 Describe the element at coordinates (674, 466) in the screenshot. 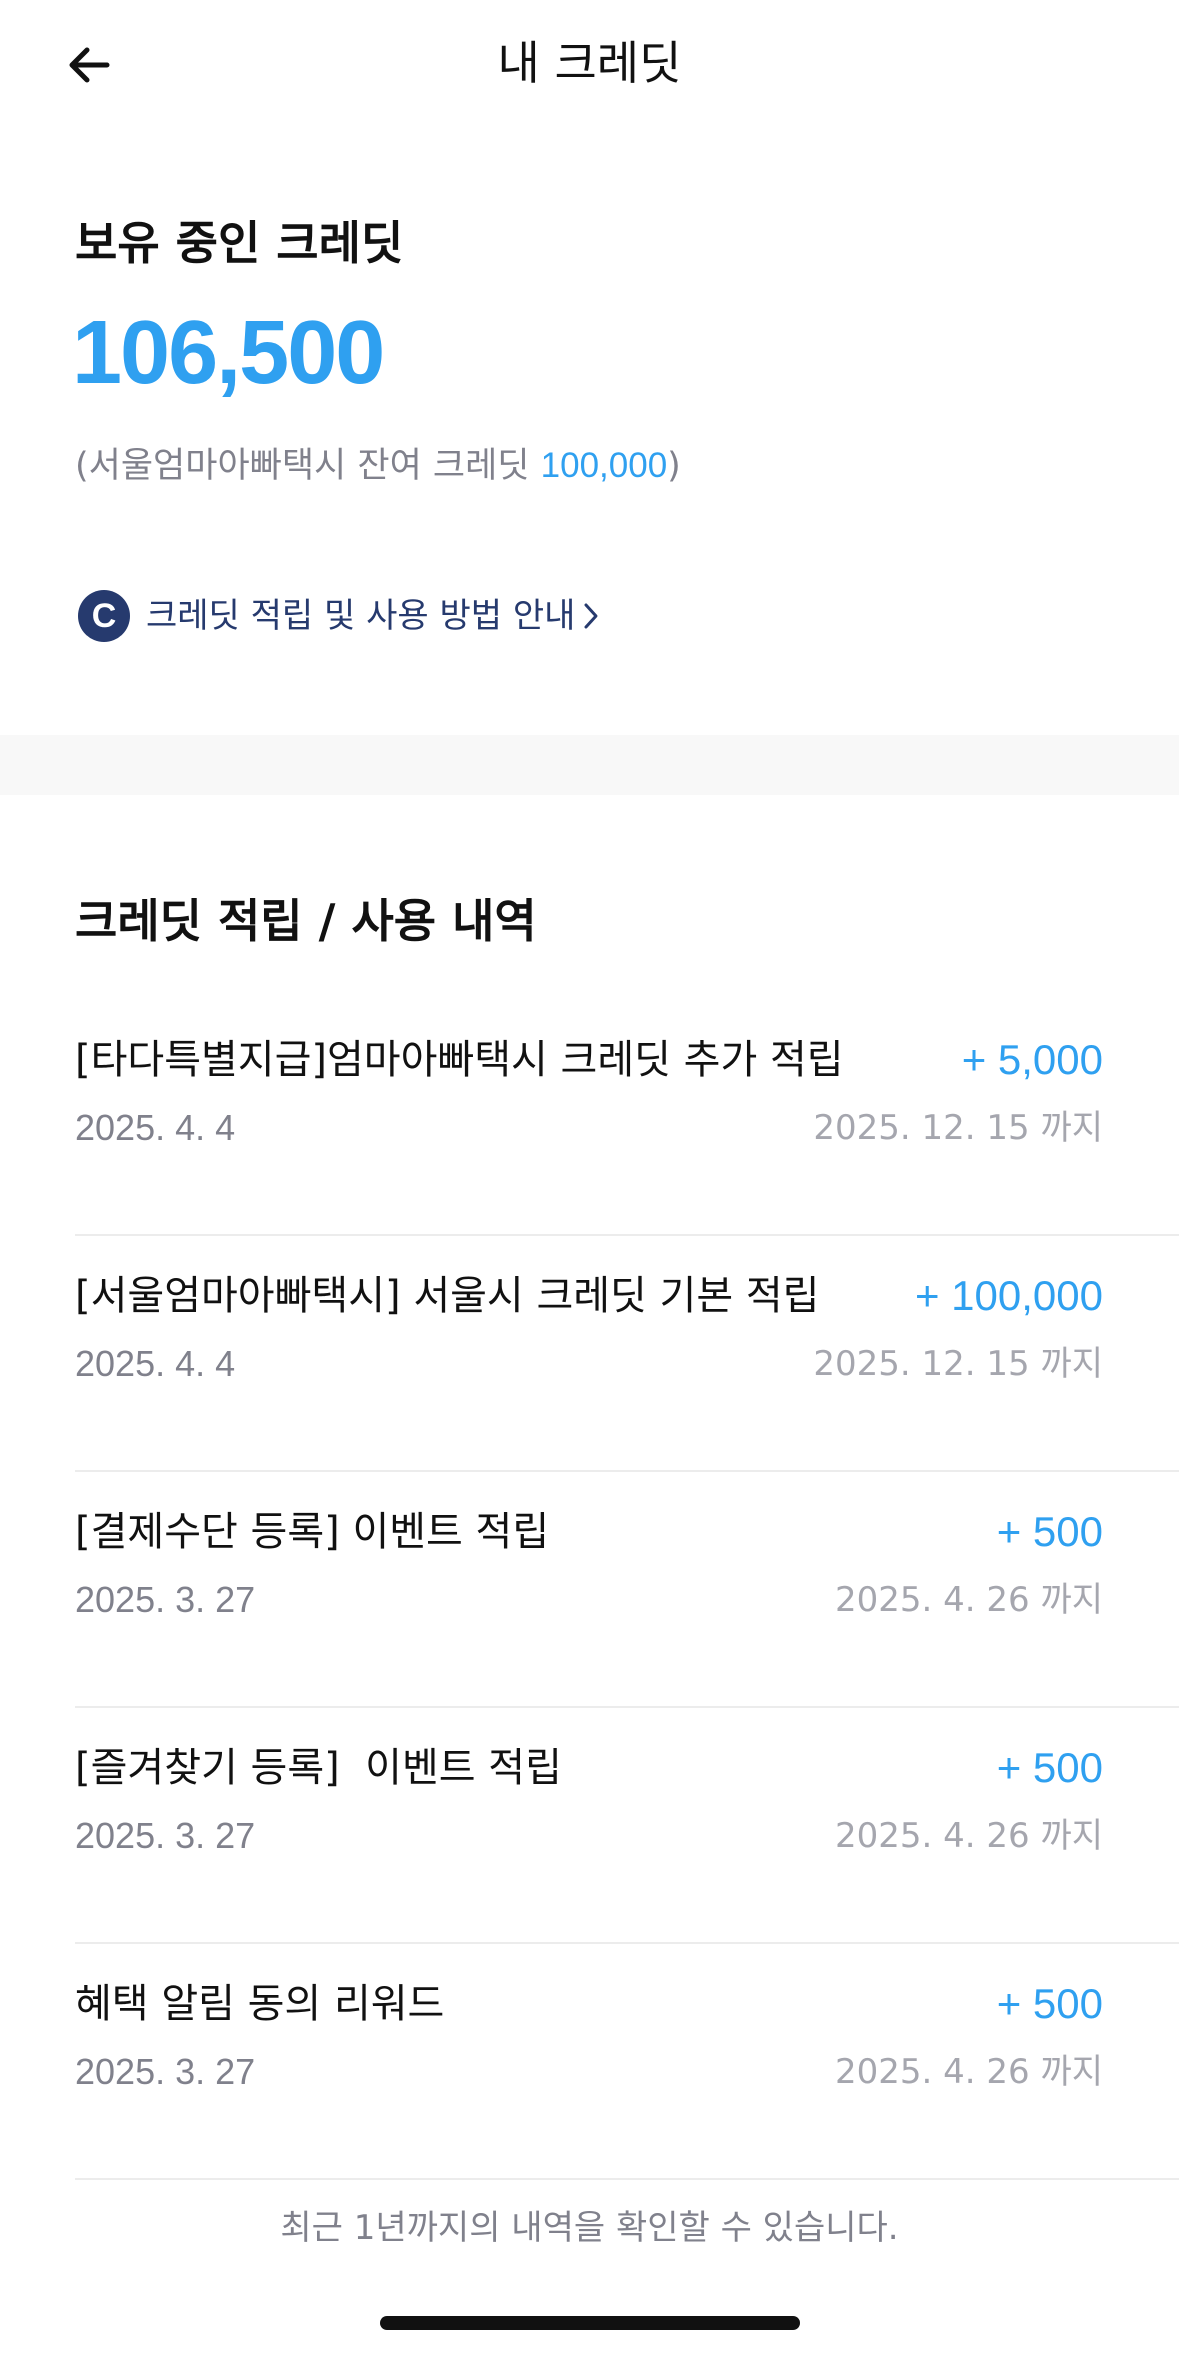

I see `remaining-credit-suffix: )` at that location.